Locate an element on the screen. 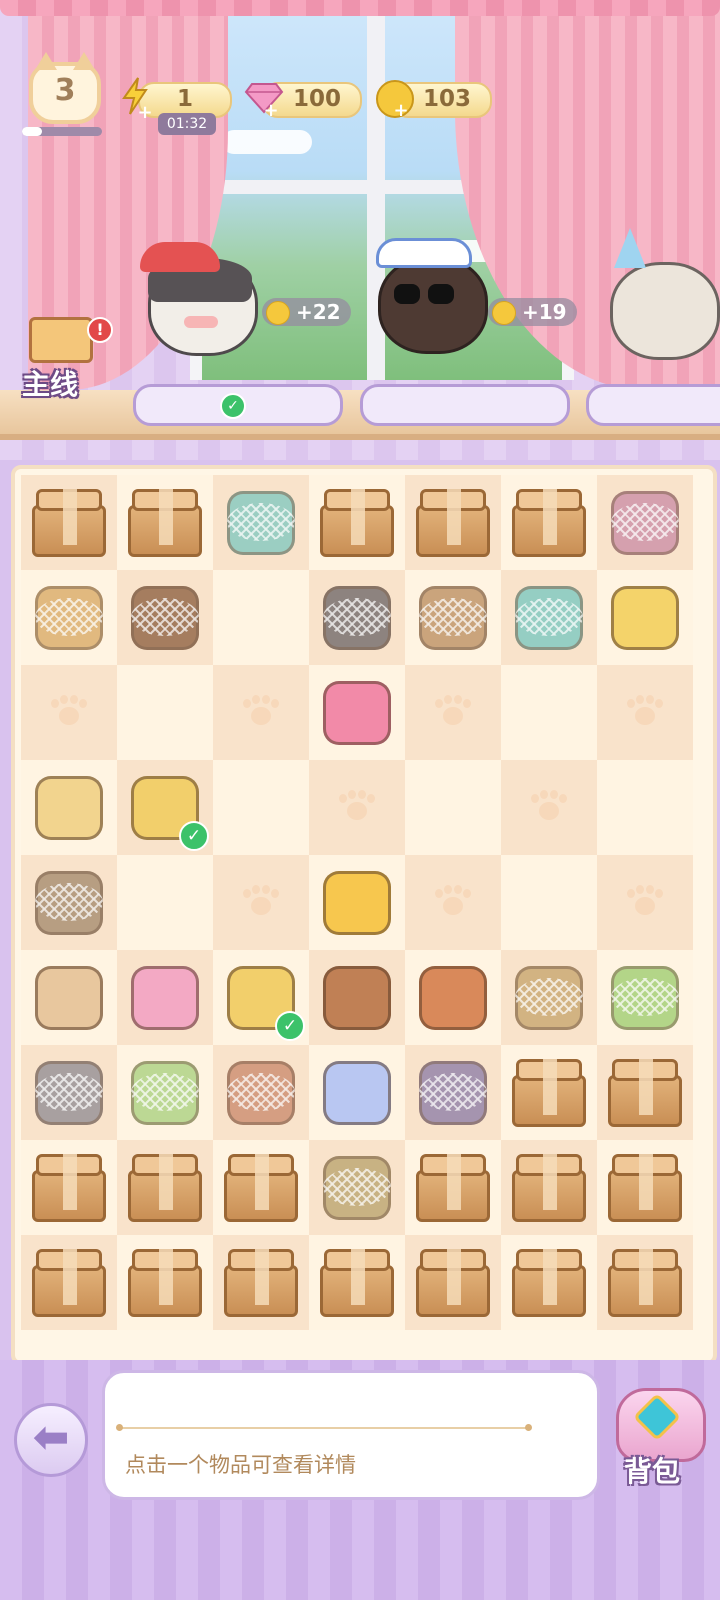 Image resolution: width=720 pixels, height=1600 pixels. main-quest-button: ! 主线 is located at coordinates (65, 357).